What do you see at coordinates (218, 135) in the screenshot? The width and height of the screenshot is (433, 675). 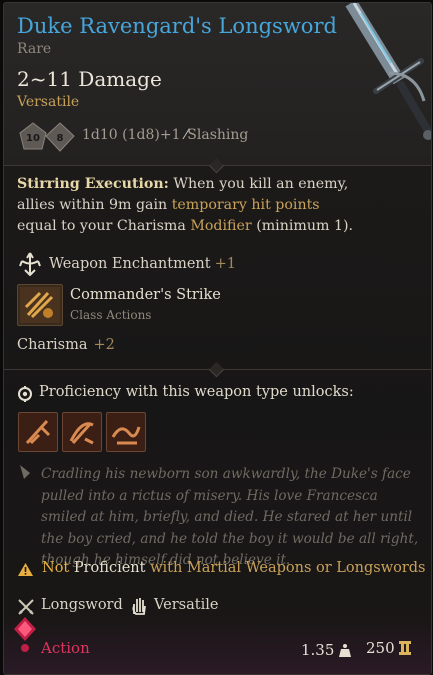 I see `damage-type: Slashing` at bounding box center [218, 135].